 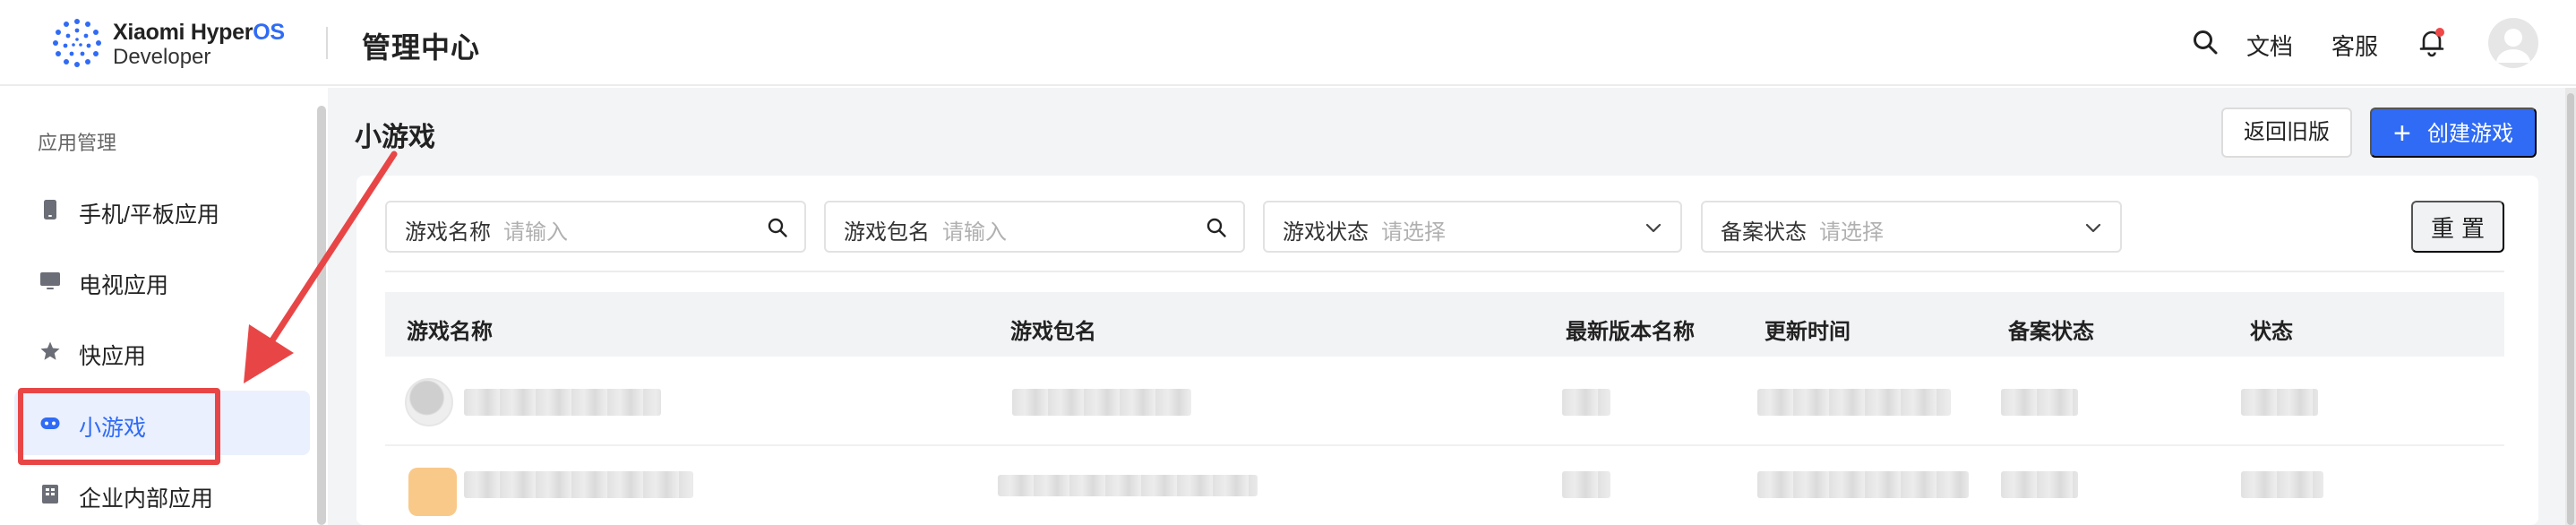 I want to click on sidebar-item-tv-apps: 电视应用, so click(x=162, y=280).